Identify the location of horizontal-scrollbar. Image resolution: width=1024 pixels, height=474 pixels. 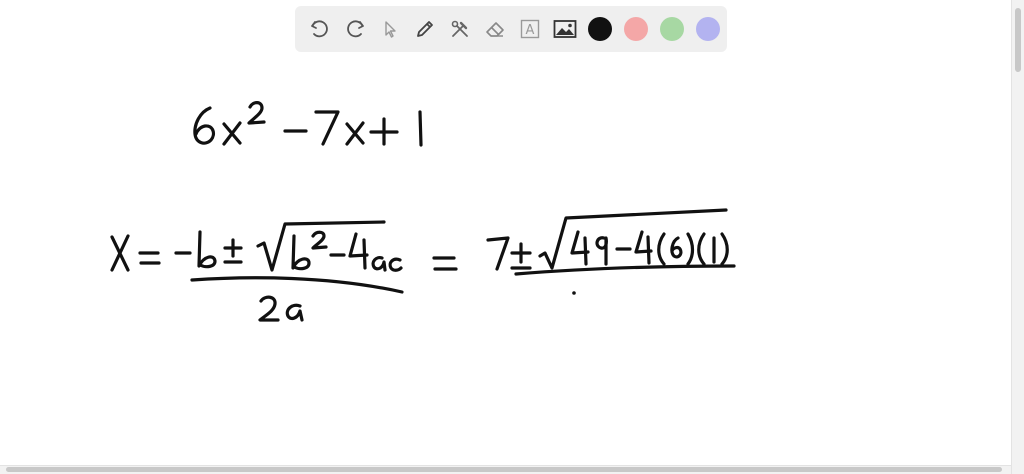
(505, 469).